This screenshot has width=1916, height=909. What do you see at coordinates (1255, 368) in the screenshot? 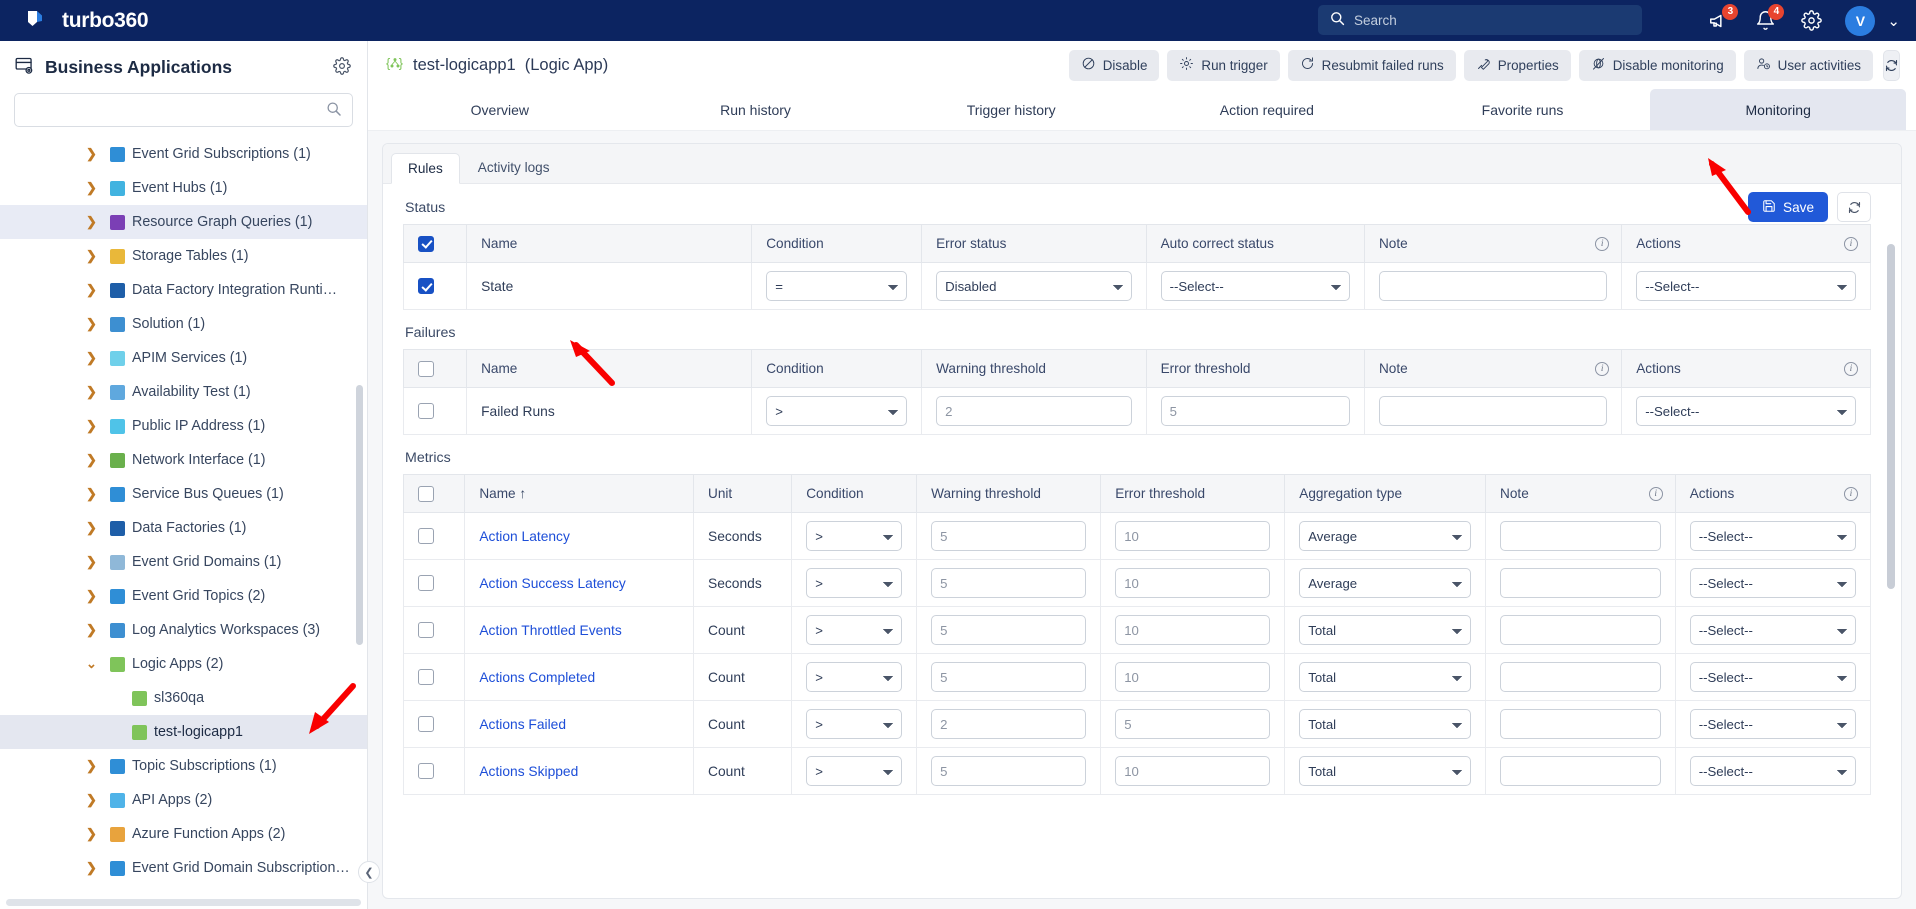
I see `failures-column-error-threshold: Error threshold` at bounding box center [1255, 368].